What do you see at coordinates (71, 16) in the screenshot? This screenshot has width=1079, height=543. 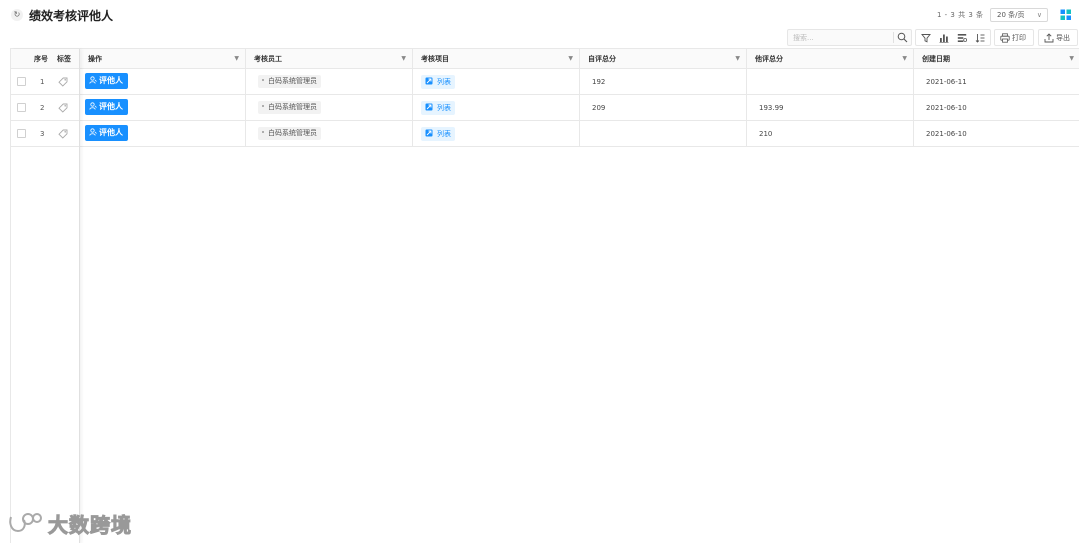 I see `page-title: 绩效考核评他人` at bounding box center [71, 16].